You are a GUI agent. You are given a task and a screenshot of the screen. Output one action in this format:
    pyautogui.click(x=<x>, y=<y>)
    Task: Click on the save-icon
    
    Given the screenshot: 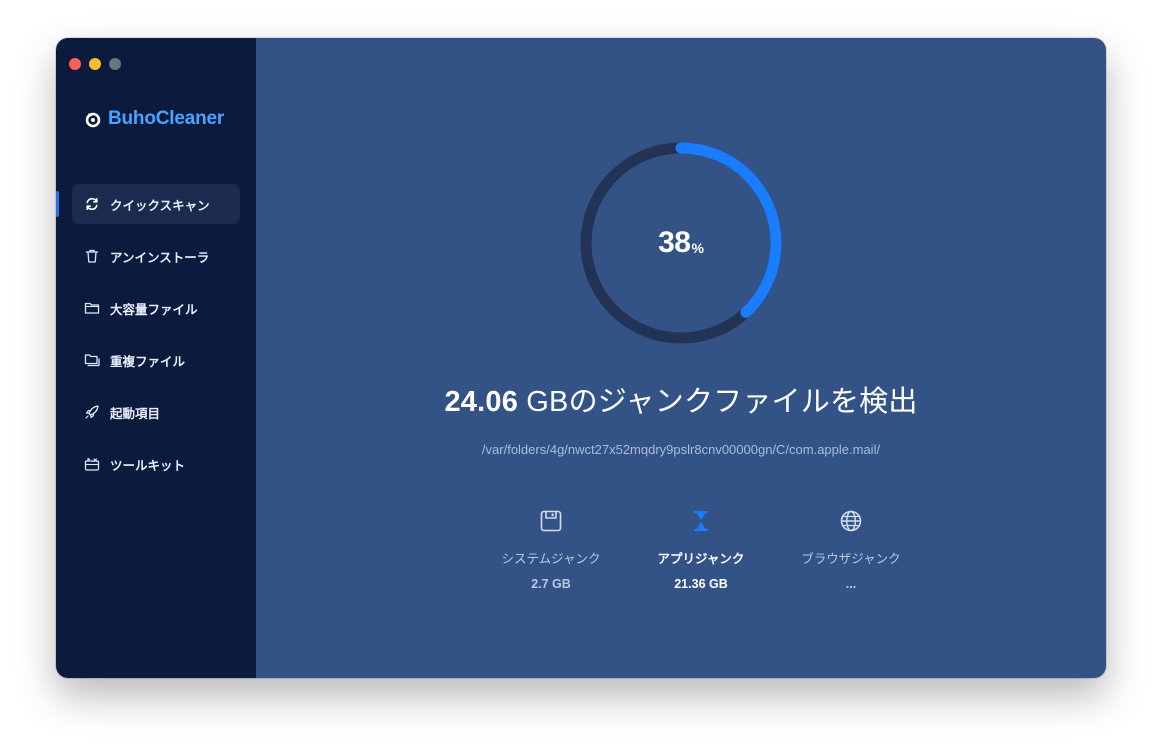 What is the action you would take?
    pyautogui.click(x=551, y=521)
    